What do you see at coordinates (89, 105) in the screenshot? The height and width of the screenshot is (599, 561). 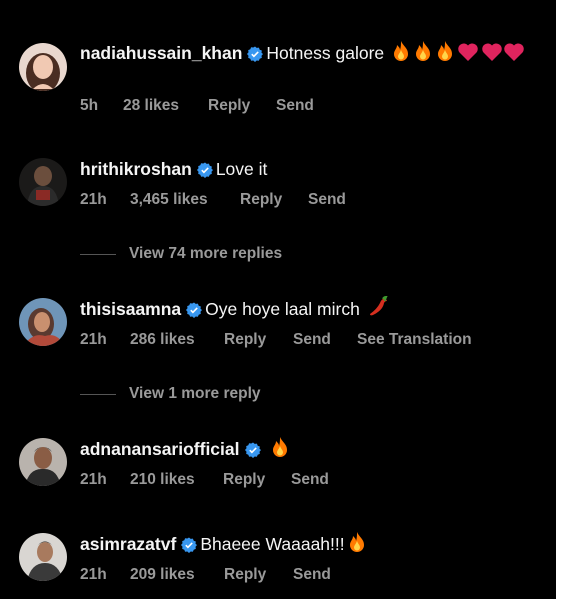 I see `comment-time: 5h` at bounding box center [89, 105].